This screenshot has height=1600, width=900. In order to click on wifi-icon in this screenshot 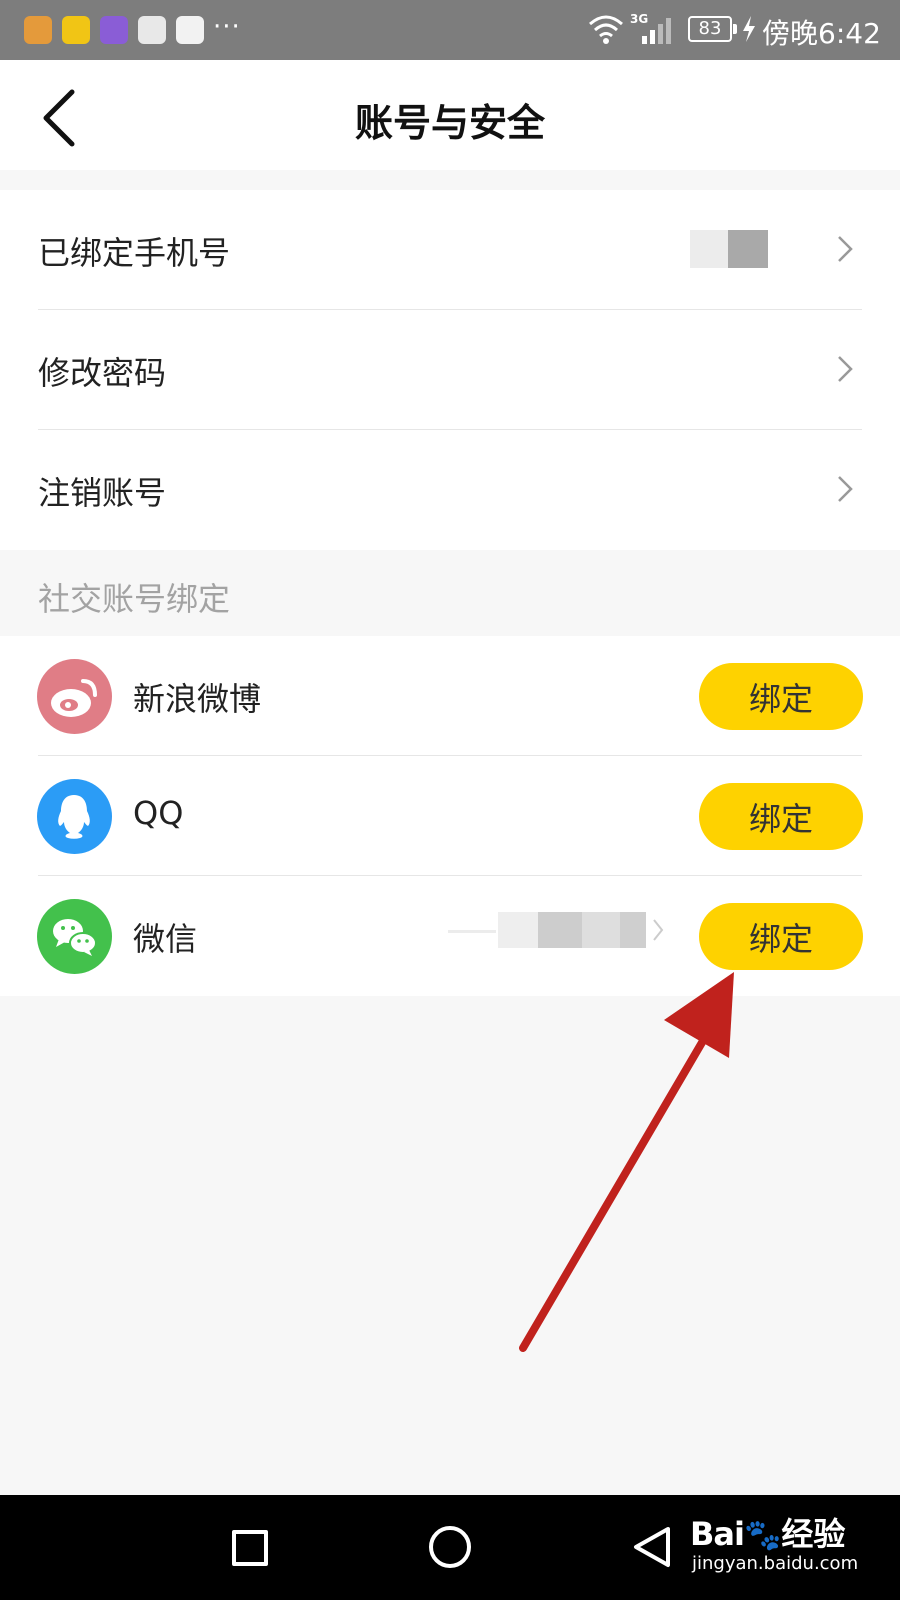, I will do `click(606, 29)`.